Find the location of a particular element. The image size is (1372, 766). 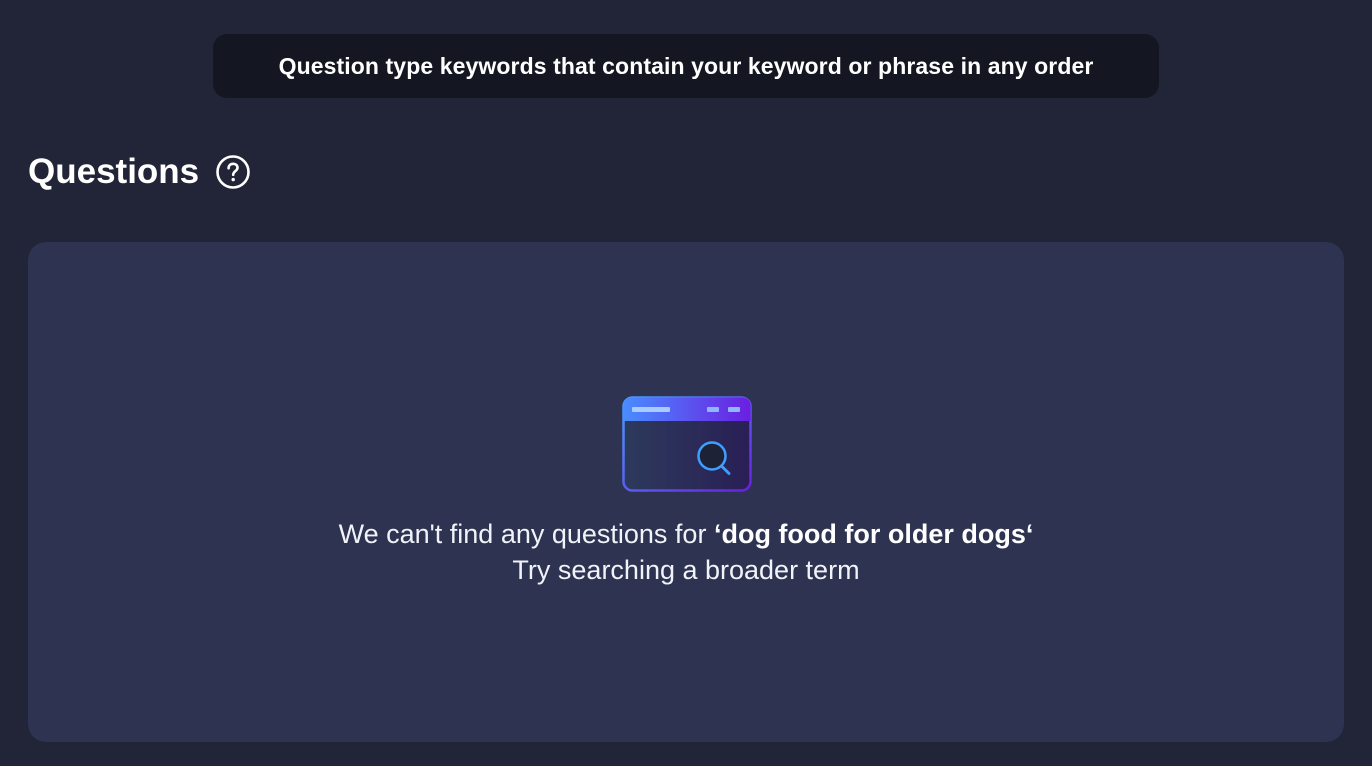

browser-search-icon is located at coordinates (687, 444).